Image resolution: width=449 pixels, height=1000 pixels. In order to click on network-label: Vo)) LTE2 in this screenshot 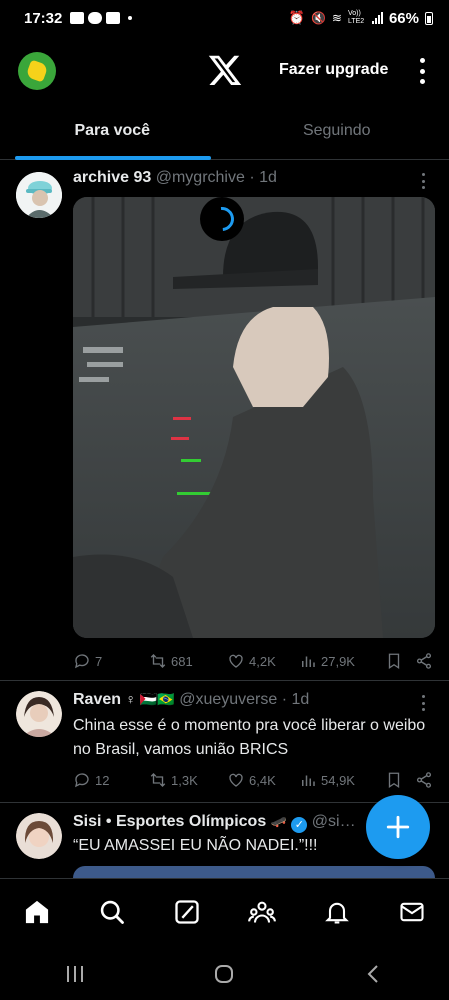, I will do `click(356, 17)`.